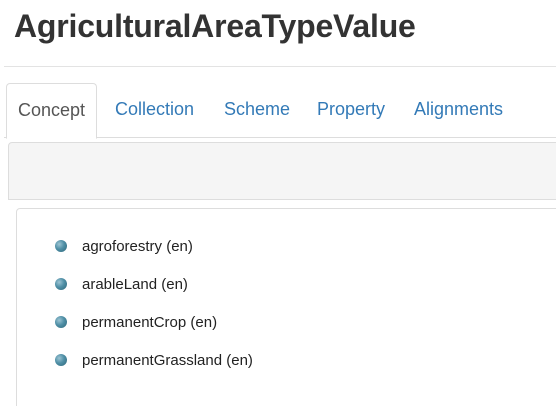 Image resolution: width=556 pixels, height=406 pixels. What do you see at coordinates (52, 111) in the screenshot?
I see `tab-concept: Concept` at bounding box center [52, 111].